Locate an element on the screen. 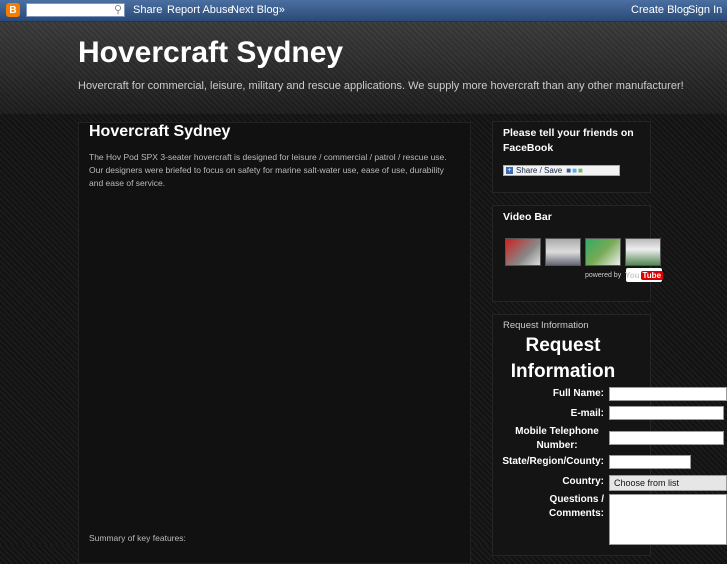  state-region-field is located at coordinates (650, 462).